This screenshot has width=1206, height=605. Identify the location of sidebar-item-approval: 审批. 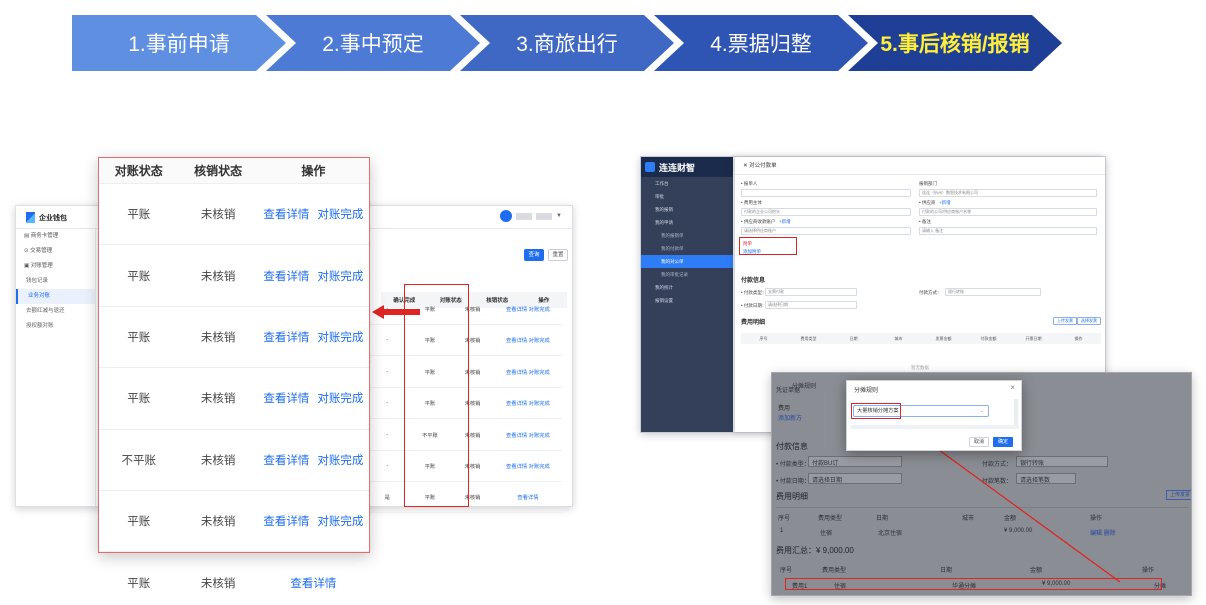
(687, 196).